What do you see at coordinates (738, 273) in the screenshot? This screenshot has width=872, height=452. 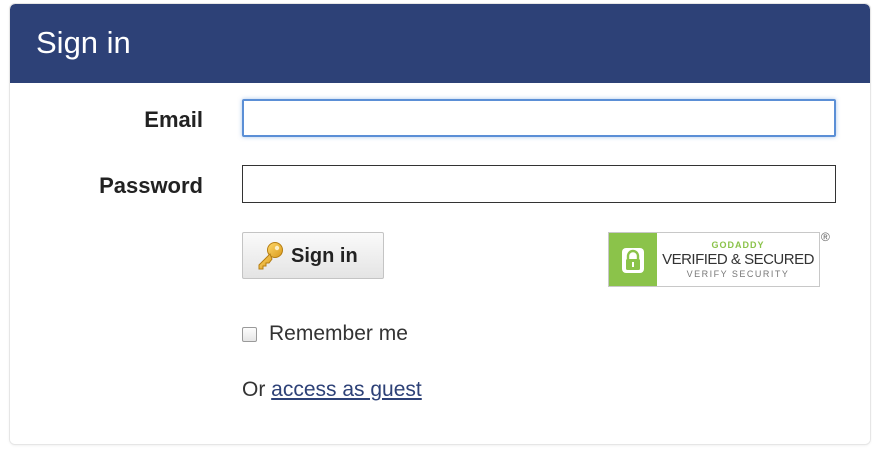 I see `seal-sub-text: VERIFY SECURITY` at bounding box center [738, 273].